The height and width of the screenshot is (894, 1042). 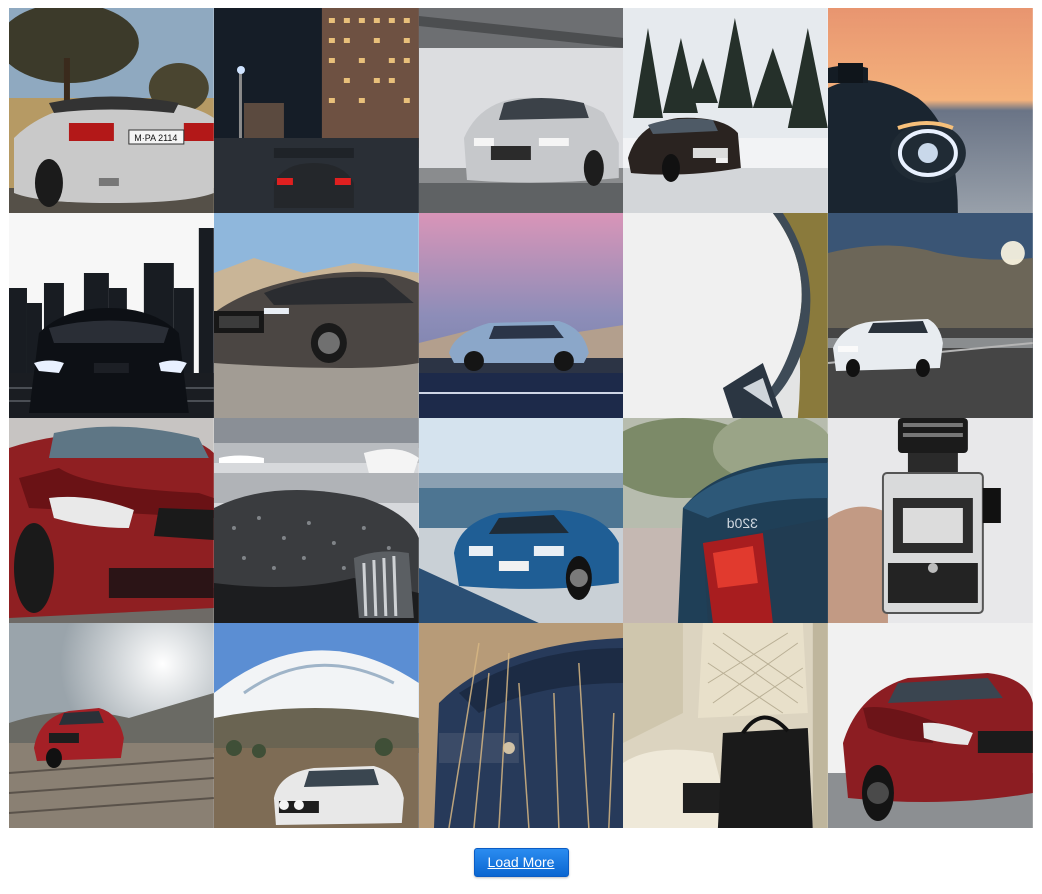 What do you see at coordinates (726, 520) in the screenshot?
I see `gallery-image: 320d` at bounding box center [726, 520].